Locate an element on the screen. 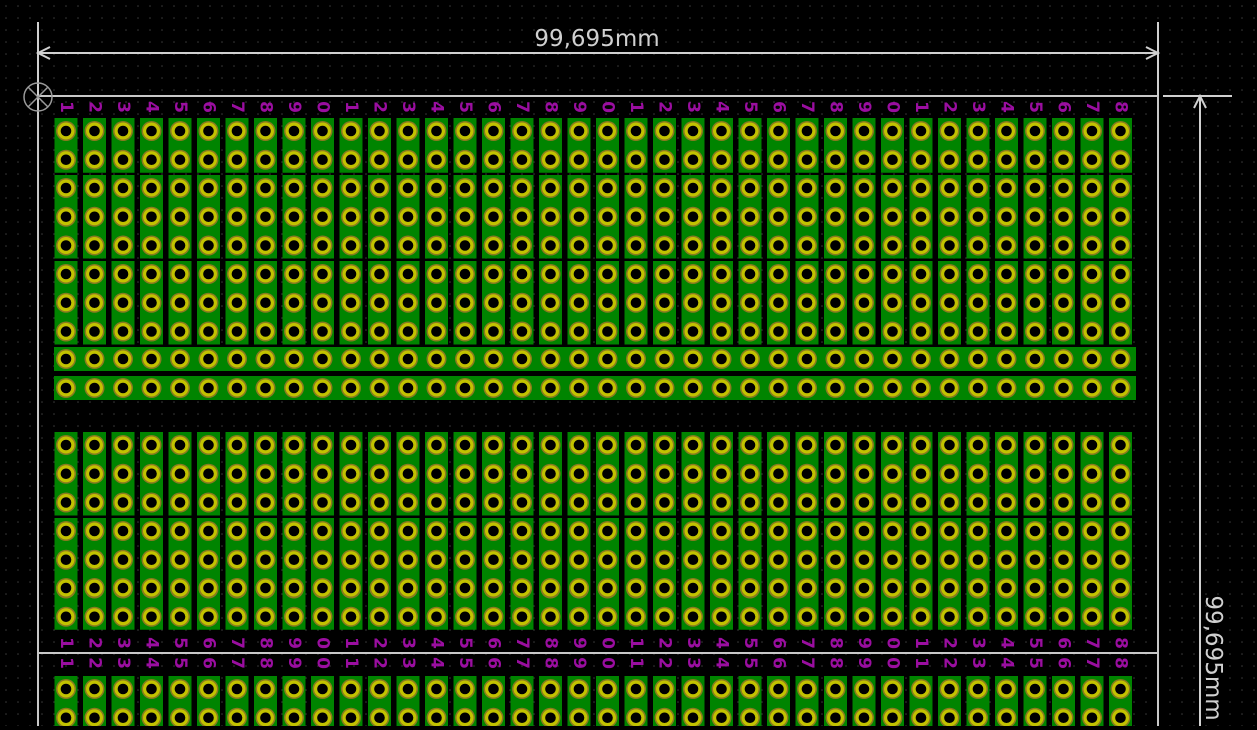  width-dimension-label: 99,695mm is located at coordinates (596, 39).